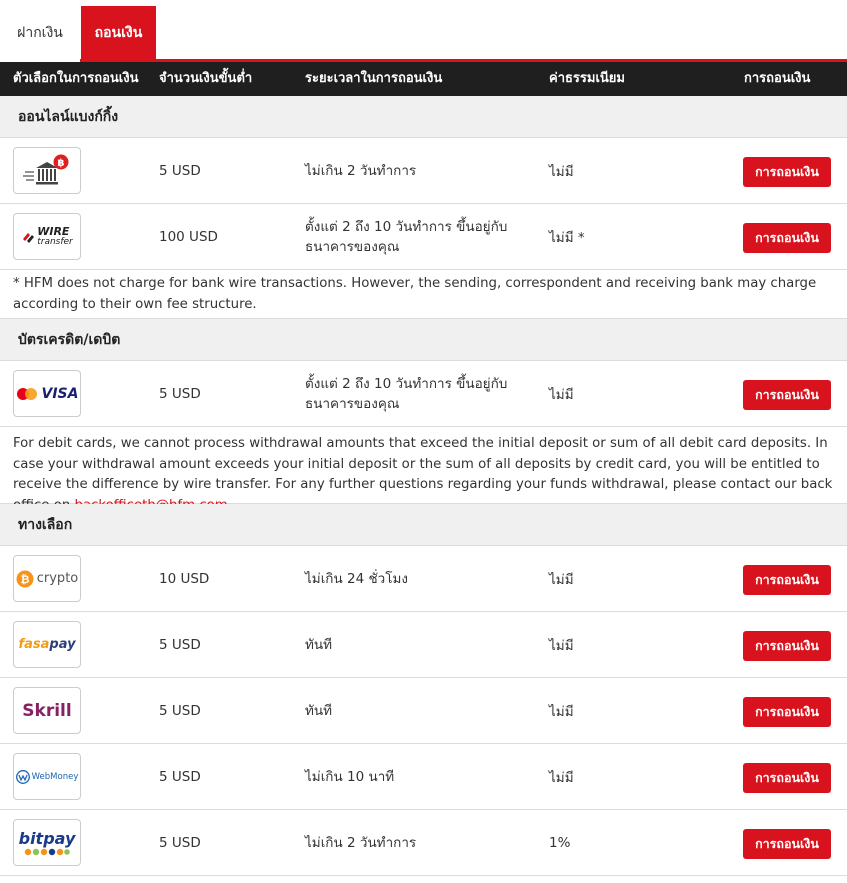  I want to click on wire-transfer-logo: WIRE transfer, so click(47, 236).